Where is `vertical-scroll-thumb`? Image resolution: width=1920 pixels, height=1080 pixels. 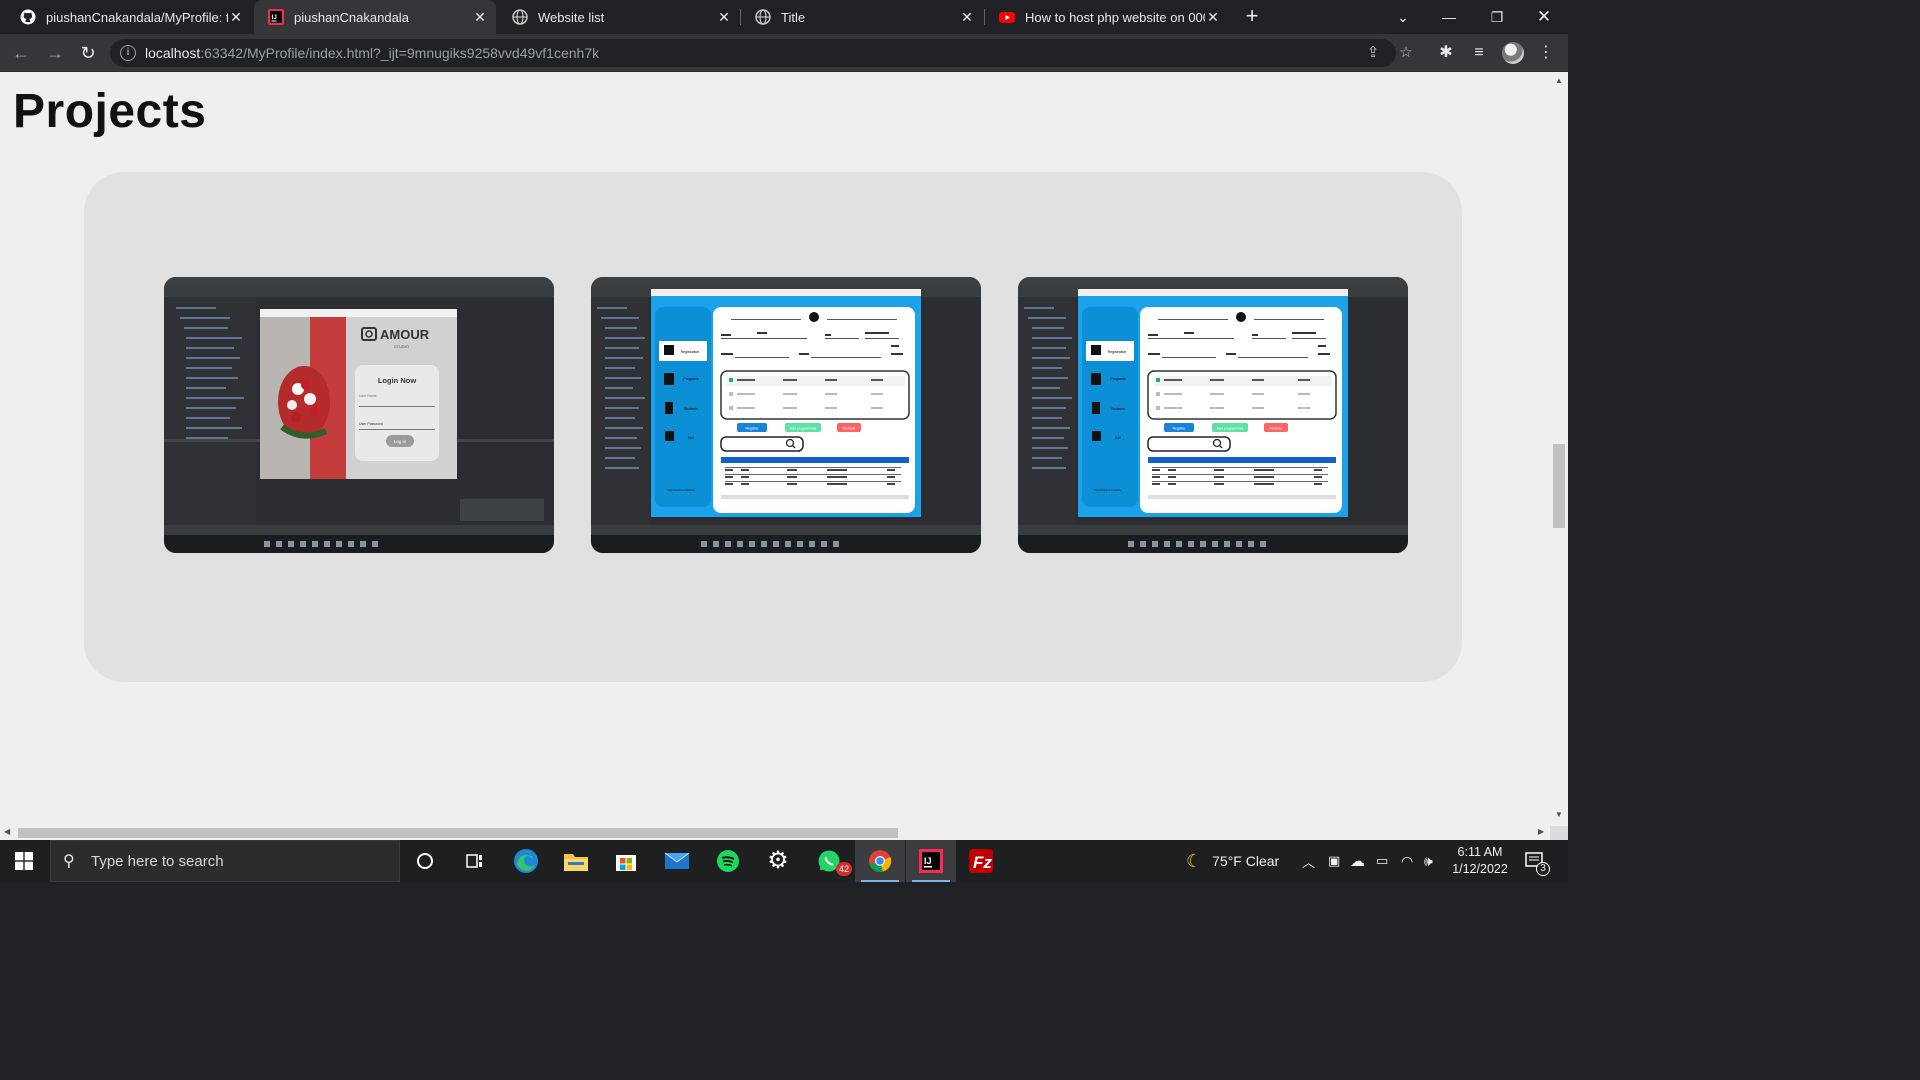 vertical-scroll-thumb is located at coordinates (1559, 486).